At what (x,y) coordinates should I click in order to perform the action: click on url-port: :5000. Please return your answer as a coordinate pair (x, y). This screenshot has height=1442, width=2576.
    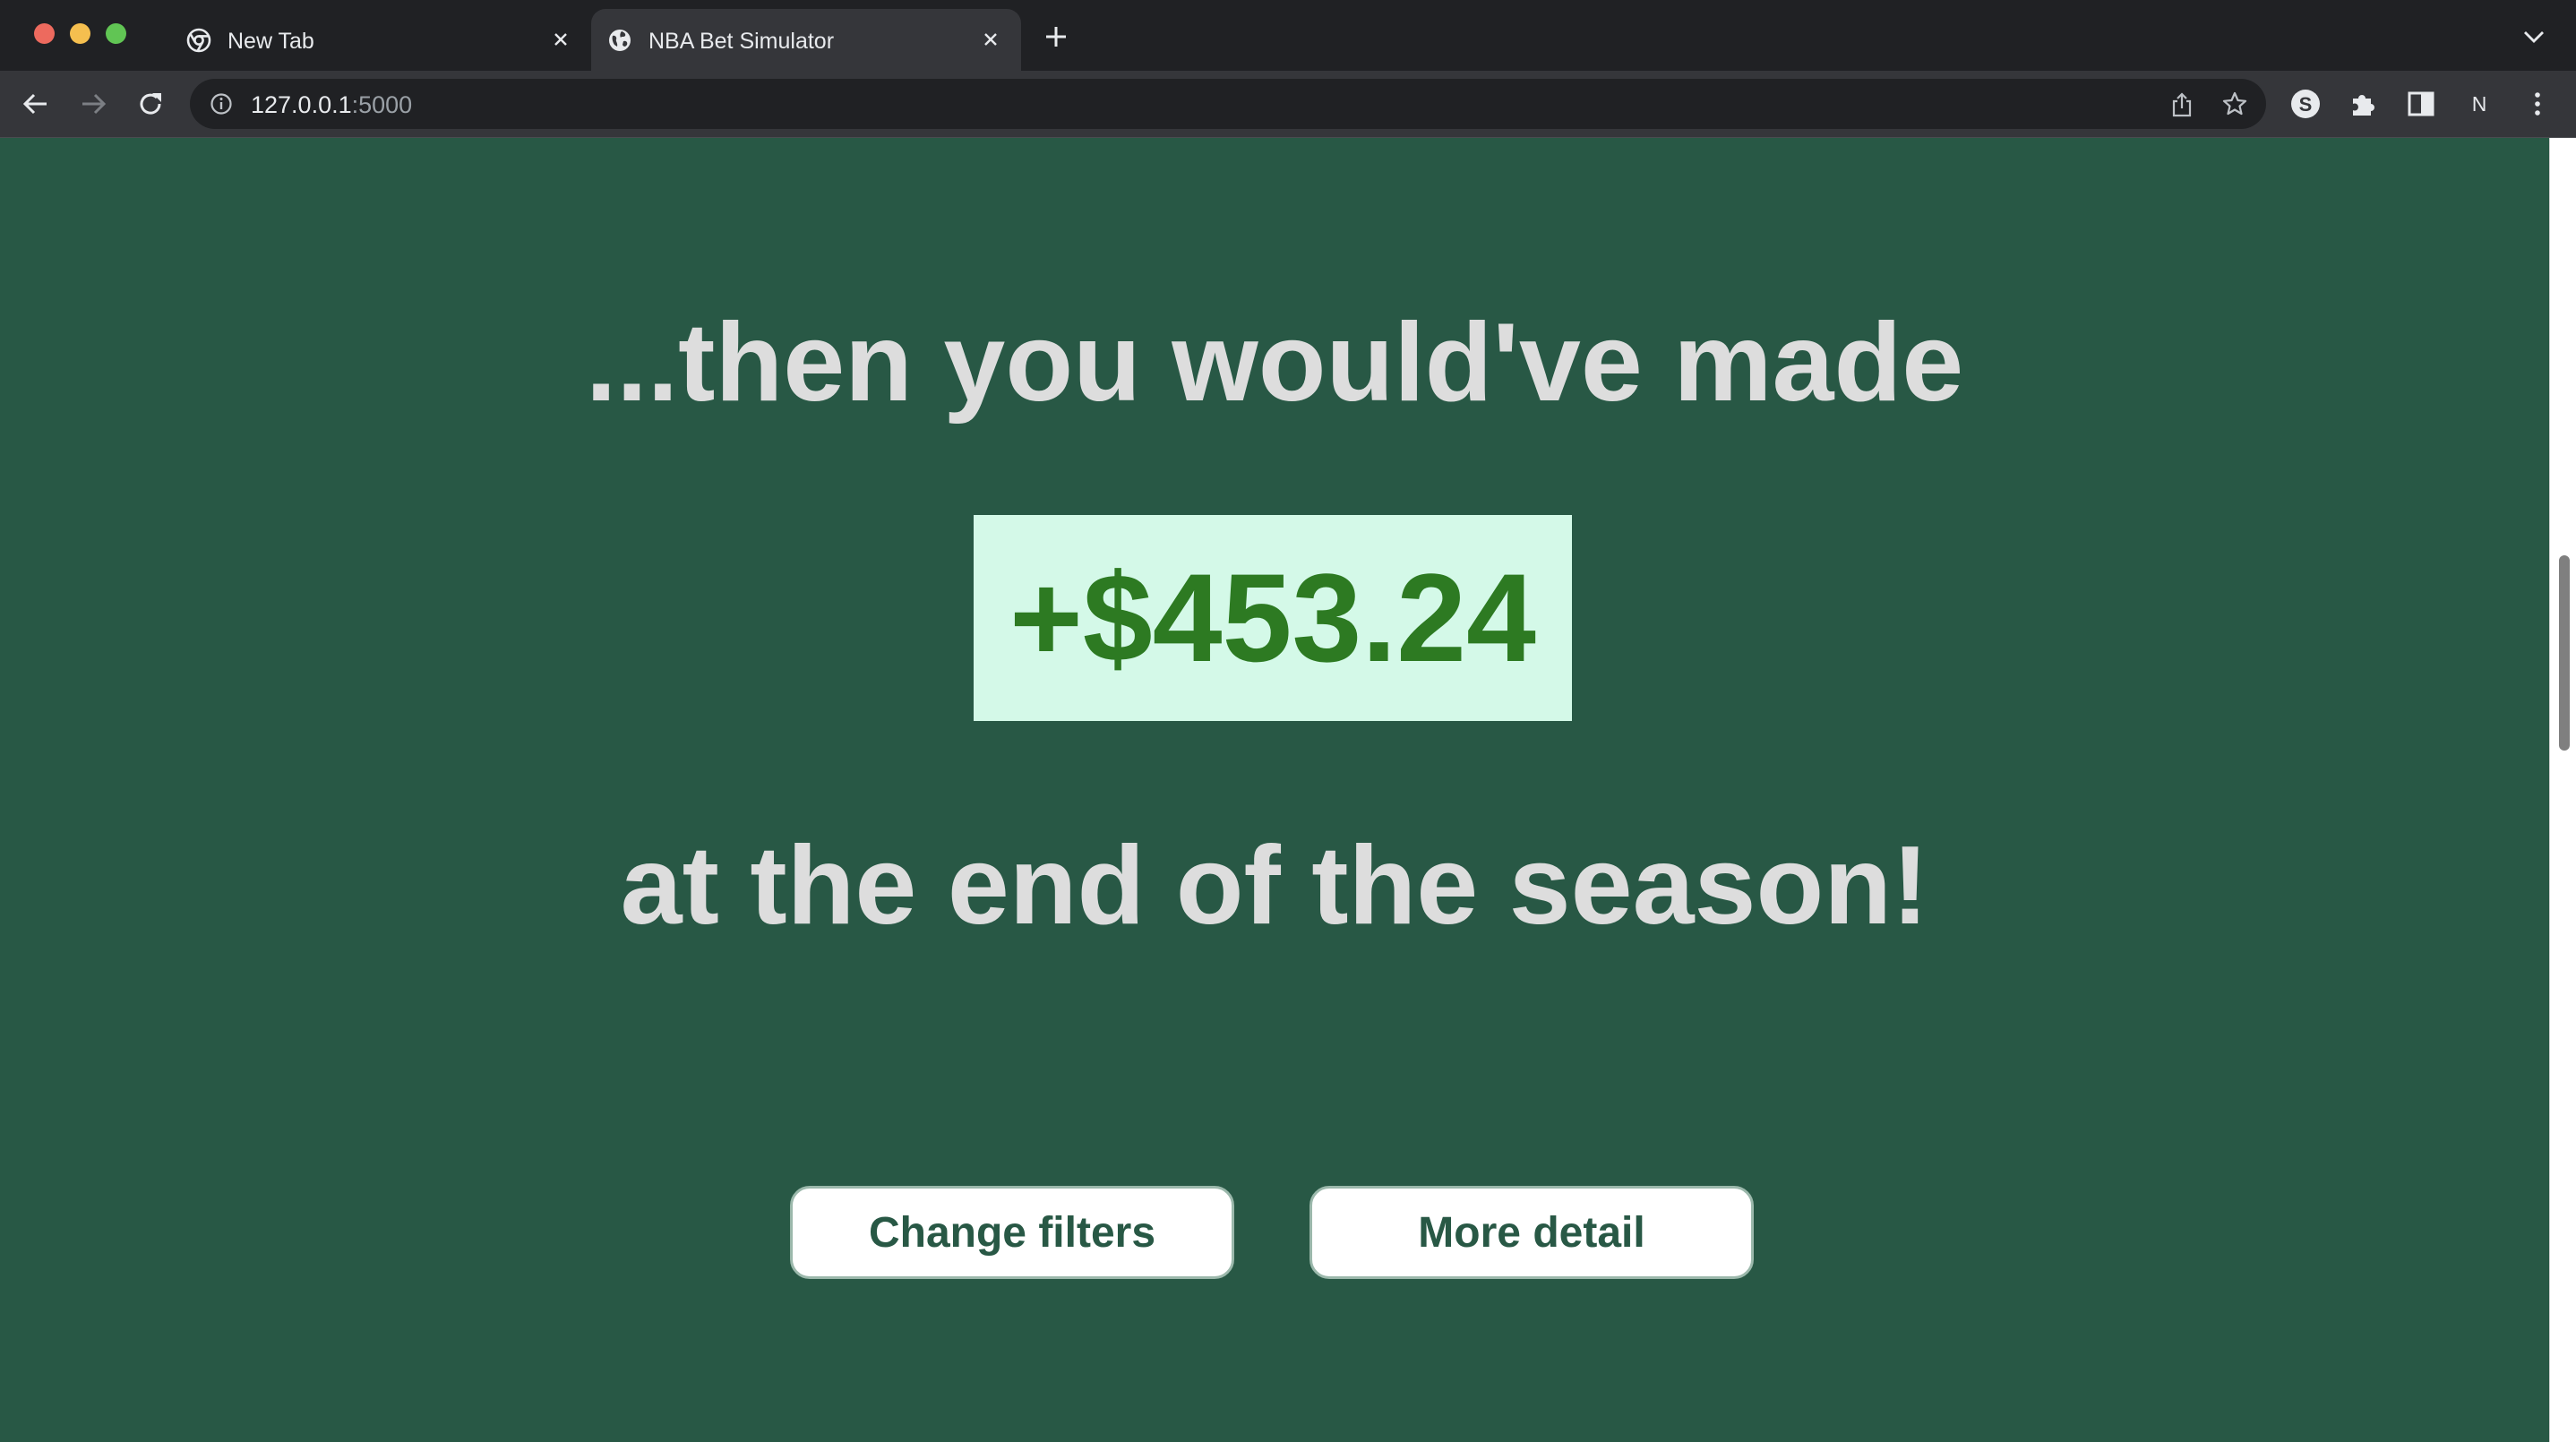
    Looking at the image, I should click on (382, 104).